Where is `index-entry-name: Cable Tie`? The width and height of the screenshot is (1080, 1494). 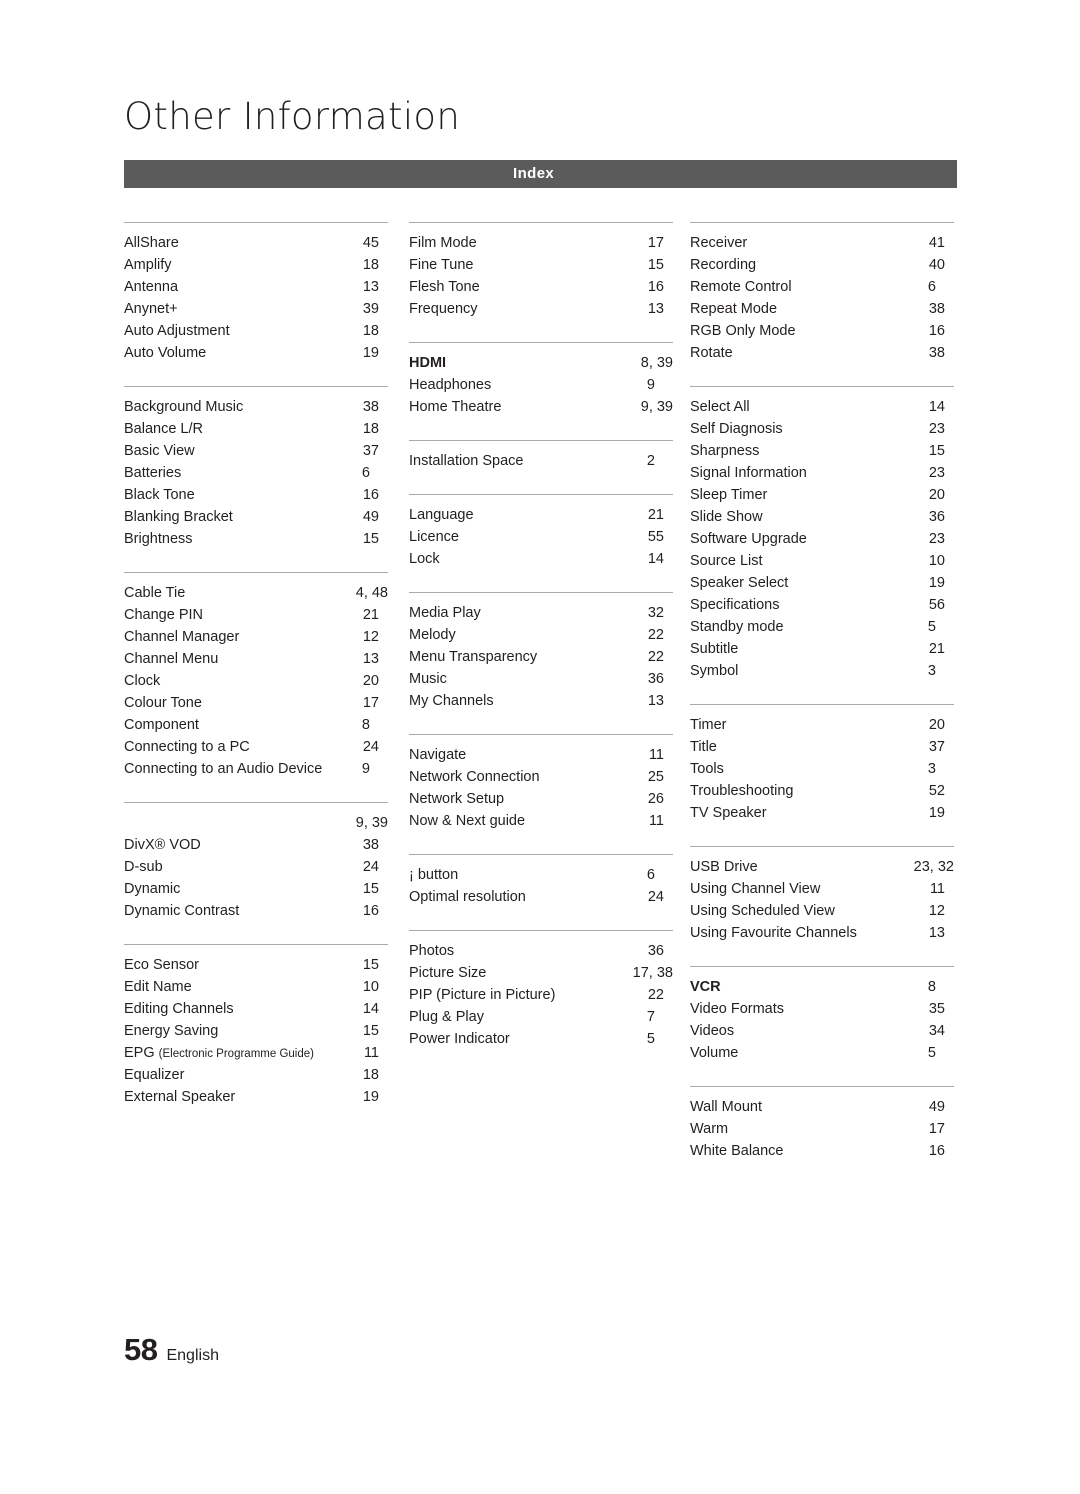 index-entry-name: Cable Tie is located at coordinates (155, 593).